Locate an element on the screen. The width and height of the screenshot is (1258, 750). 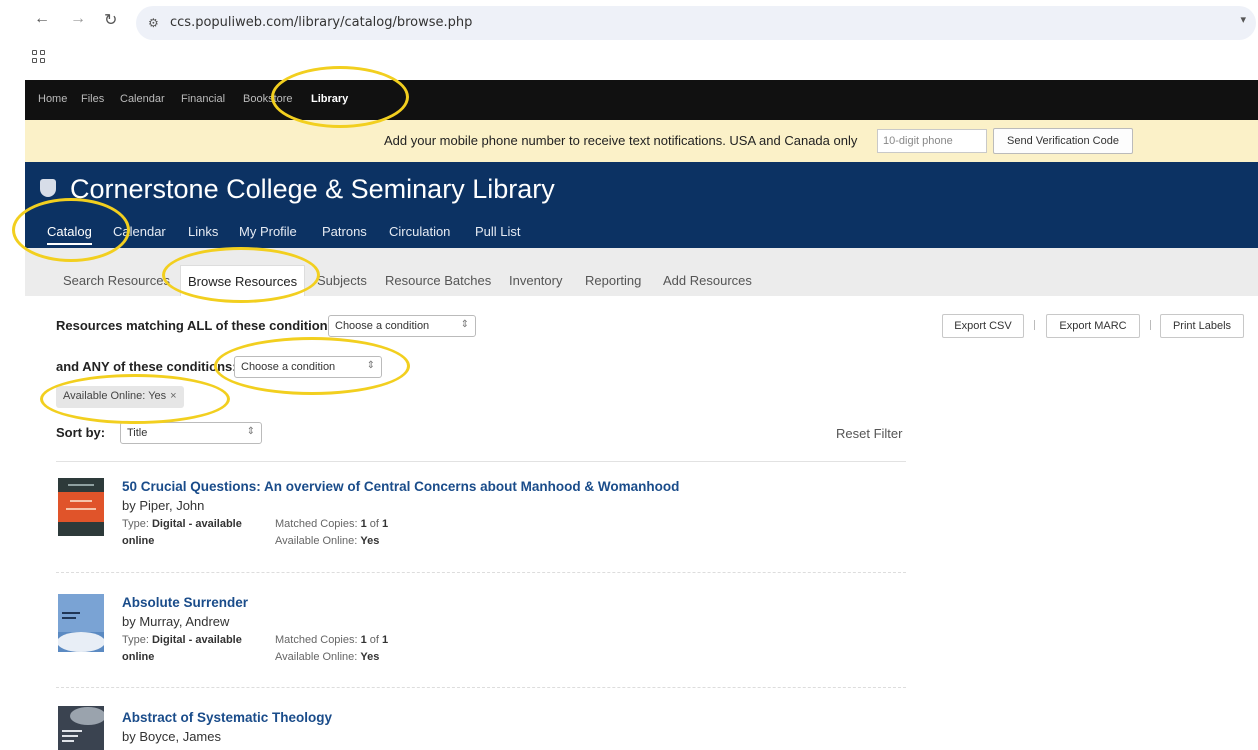
reload-icon: ↻ is located at coordinates (110, 20).